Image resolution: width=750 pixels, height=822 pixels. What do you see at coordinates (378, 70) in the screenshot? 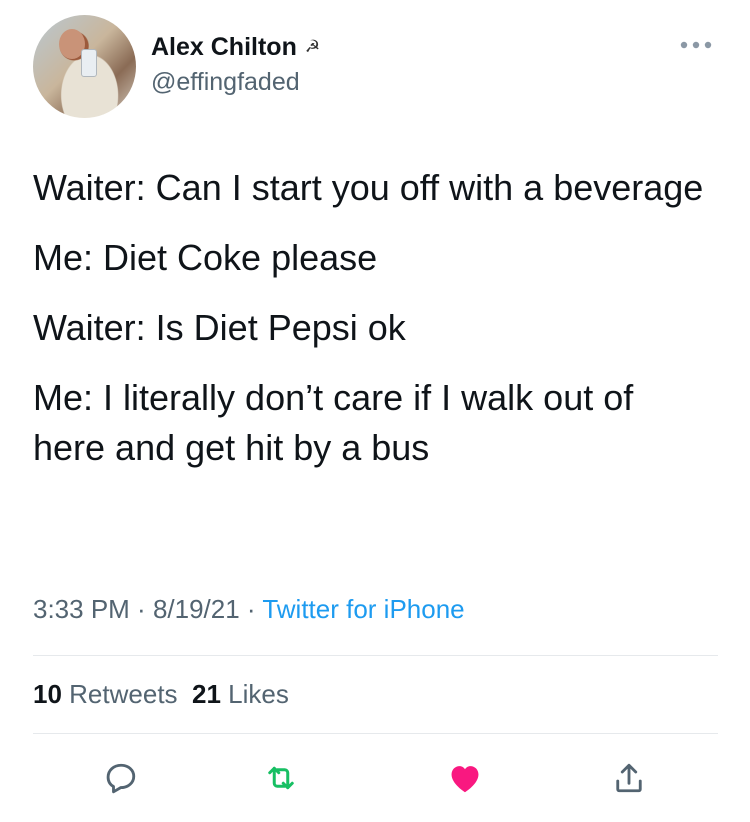
I see `tweet-header: Alex Chilton ☭ @effingfaded` at bounding box center [378, 70].